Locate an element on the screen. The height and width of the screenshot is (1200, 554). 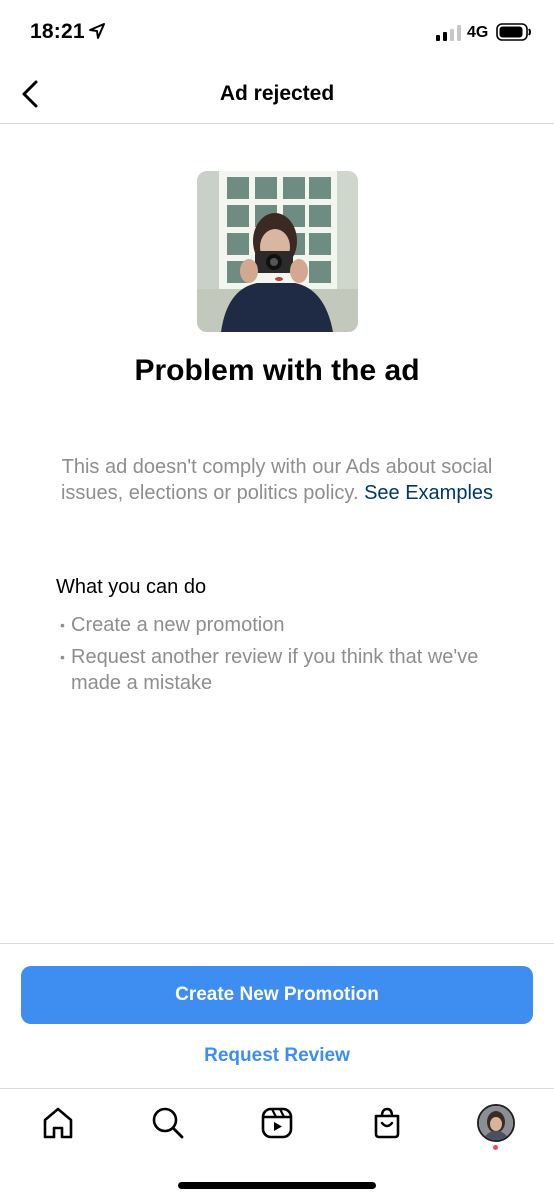
home-icon is located at coordinates (58, 1123).